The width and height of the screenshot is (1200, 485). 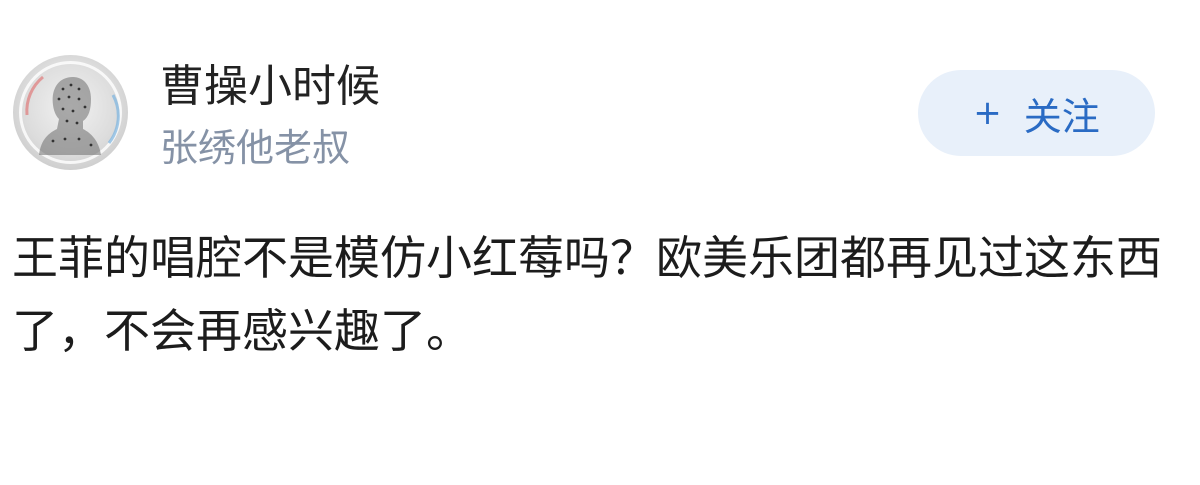 I want to click on user-subtitle: 张绣他老叔, so click(x=255, y=148).